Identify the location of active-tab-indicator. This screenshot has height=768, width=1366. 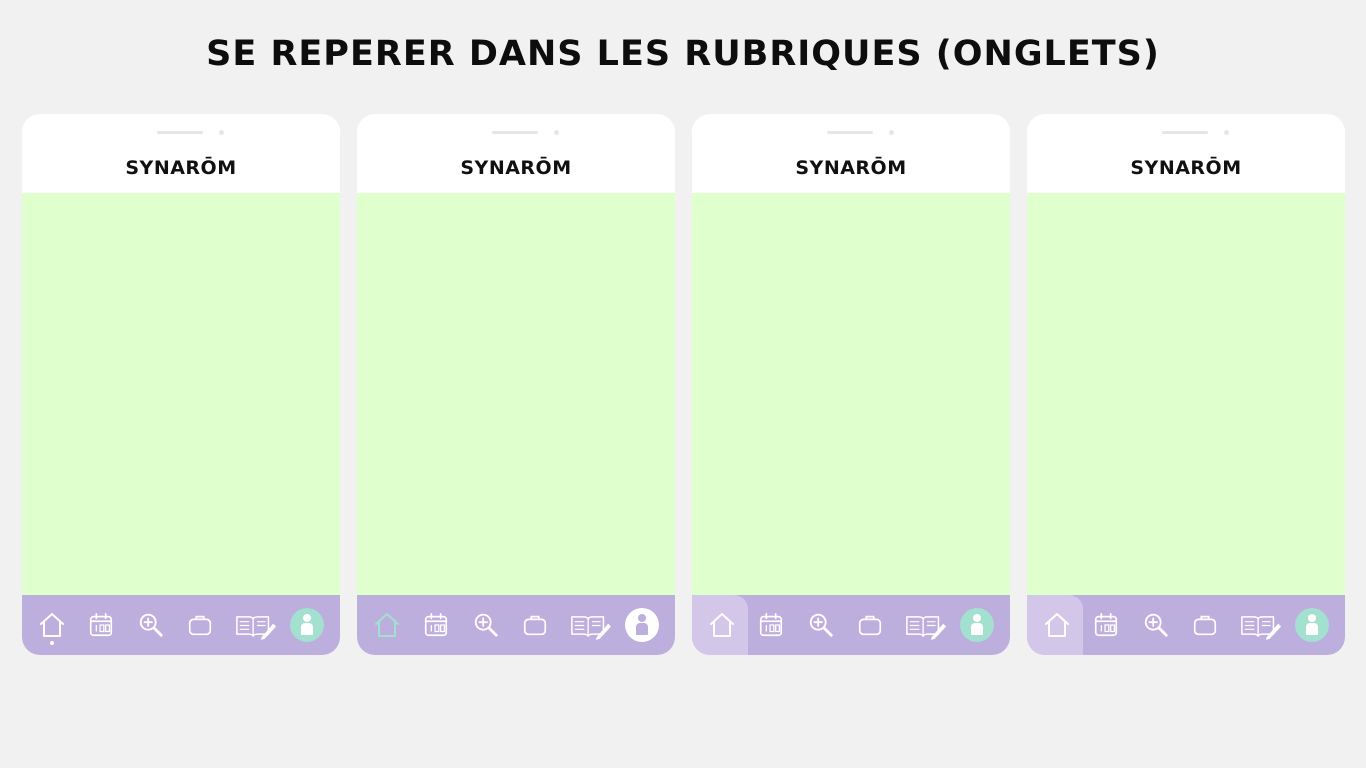
(52, 643).